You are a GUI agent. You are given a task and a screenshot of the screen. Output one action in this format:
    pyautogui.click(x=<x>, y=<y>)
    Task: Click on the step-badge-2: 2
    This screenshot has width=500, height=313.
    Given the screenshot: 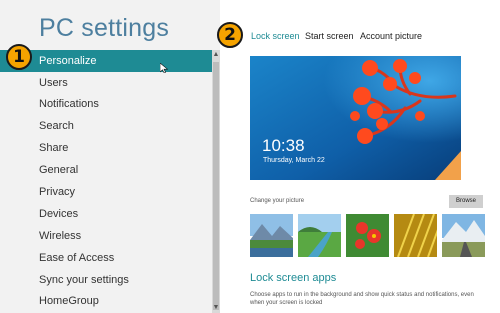 What is the action you would take?
    pyautogui.click(x=230, y=35)
    